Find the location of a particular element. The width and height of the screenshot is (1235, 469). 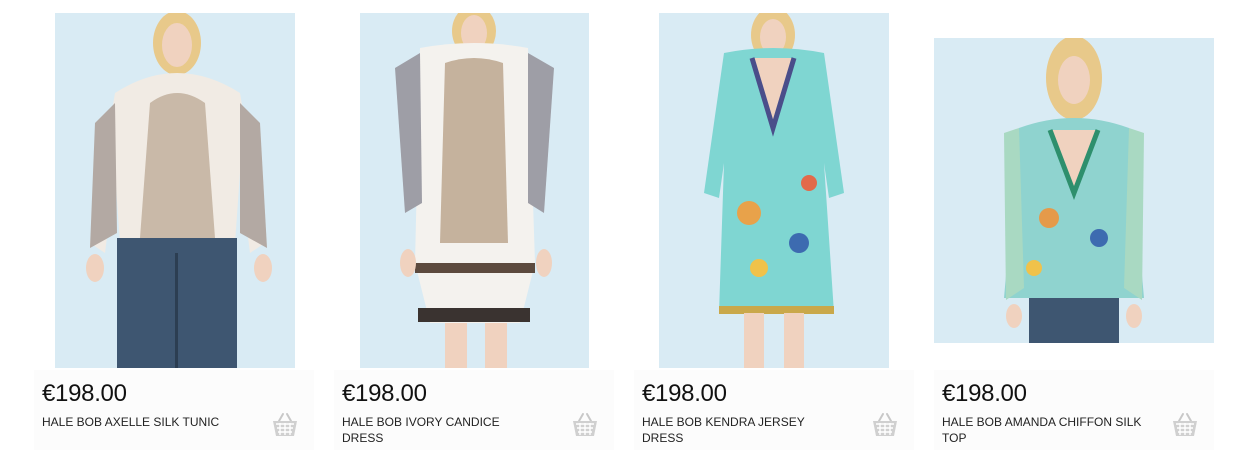

product-name: HALE BOB AXELLE SILK TUNIC is located at coordinates (142, 422).